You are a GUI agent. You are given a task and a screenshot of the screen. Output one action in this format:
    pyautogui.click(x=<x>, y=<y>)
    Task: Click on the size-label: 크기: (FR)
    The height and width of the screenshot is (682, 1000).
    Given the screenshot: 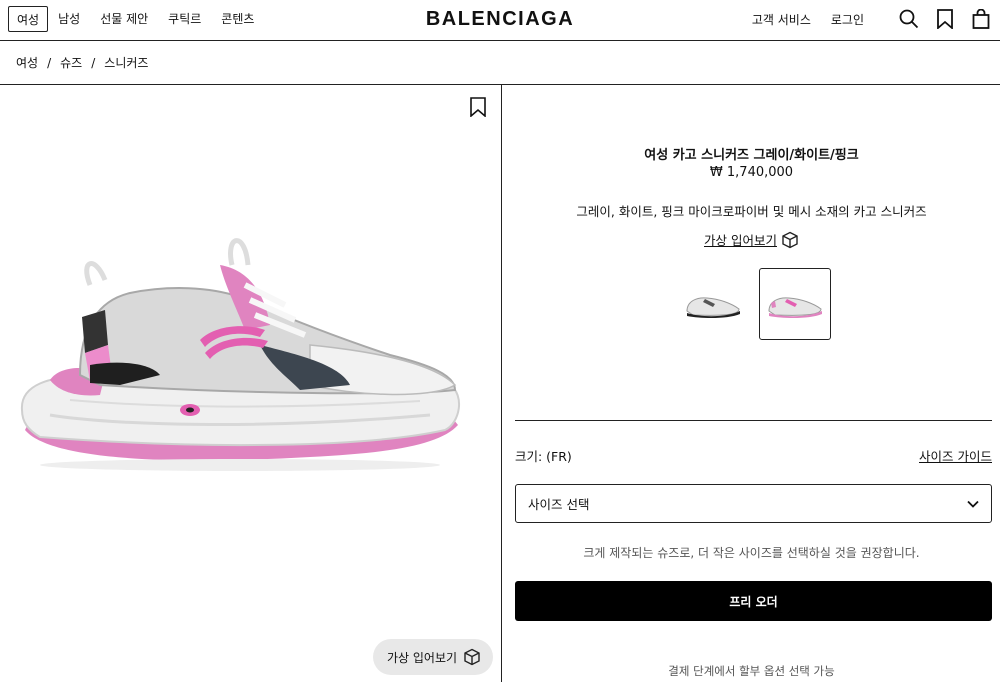 What is the action you would take?
    pyautogui.click(x=543, y=456)
    